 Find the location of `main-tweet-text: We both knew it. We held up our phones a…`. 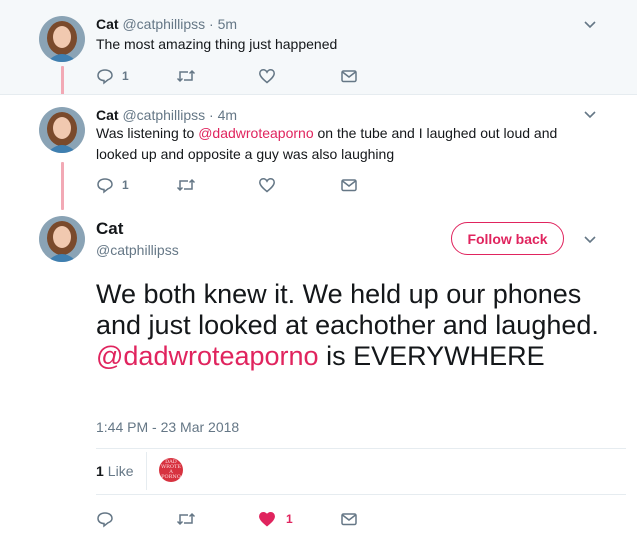

main-tweet-text: We both knew it. We held up our phones a… is located at coordinates (361, 325).